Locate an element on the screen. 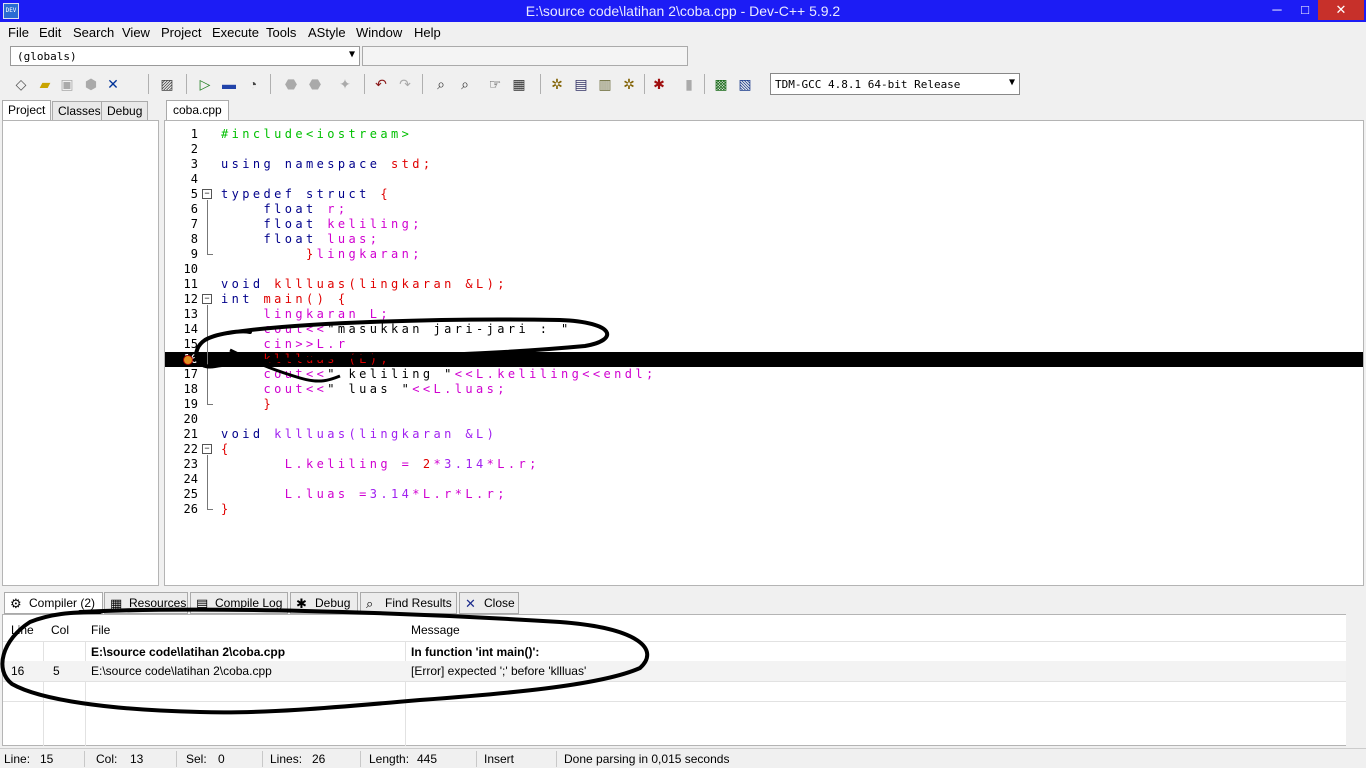  header-message: Message is located at coordinates (435, 630).